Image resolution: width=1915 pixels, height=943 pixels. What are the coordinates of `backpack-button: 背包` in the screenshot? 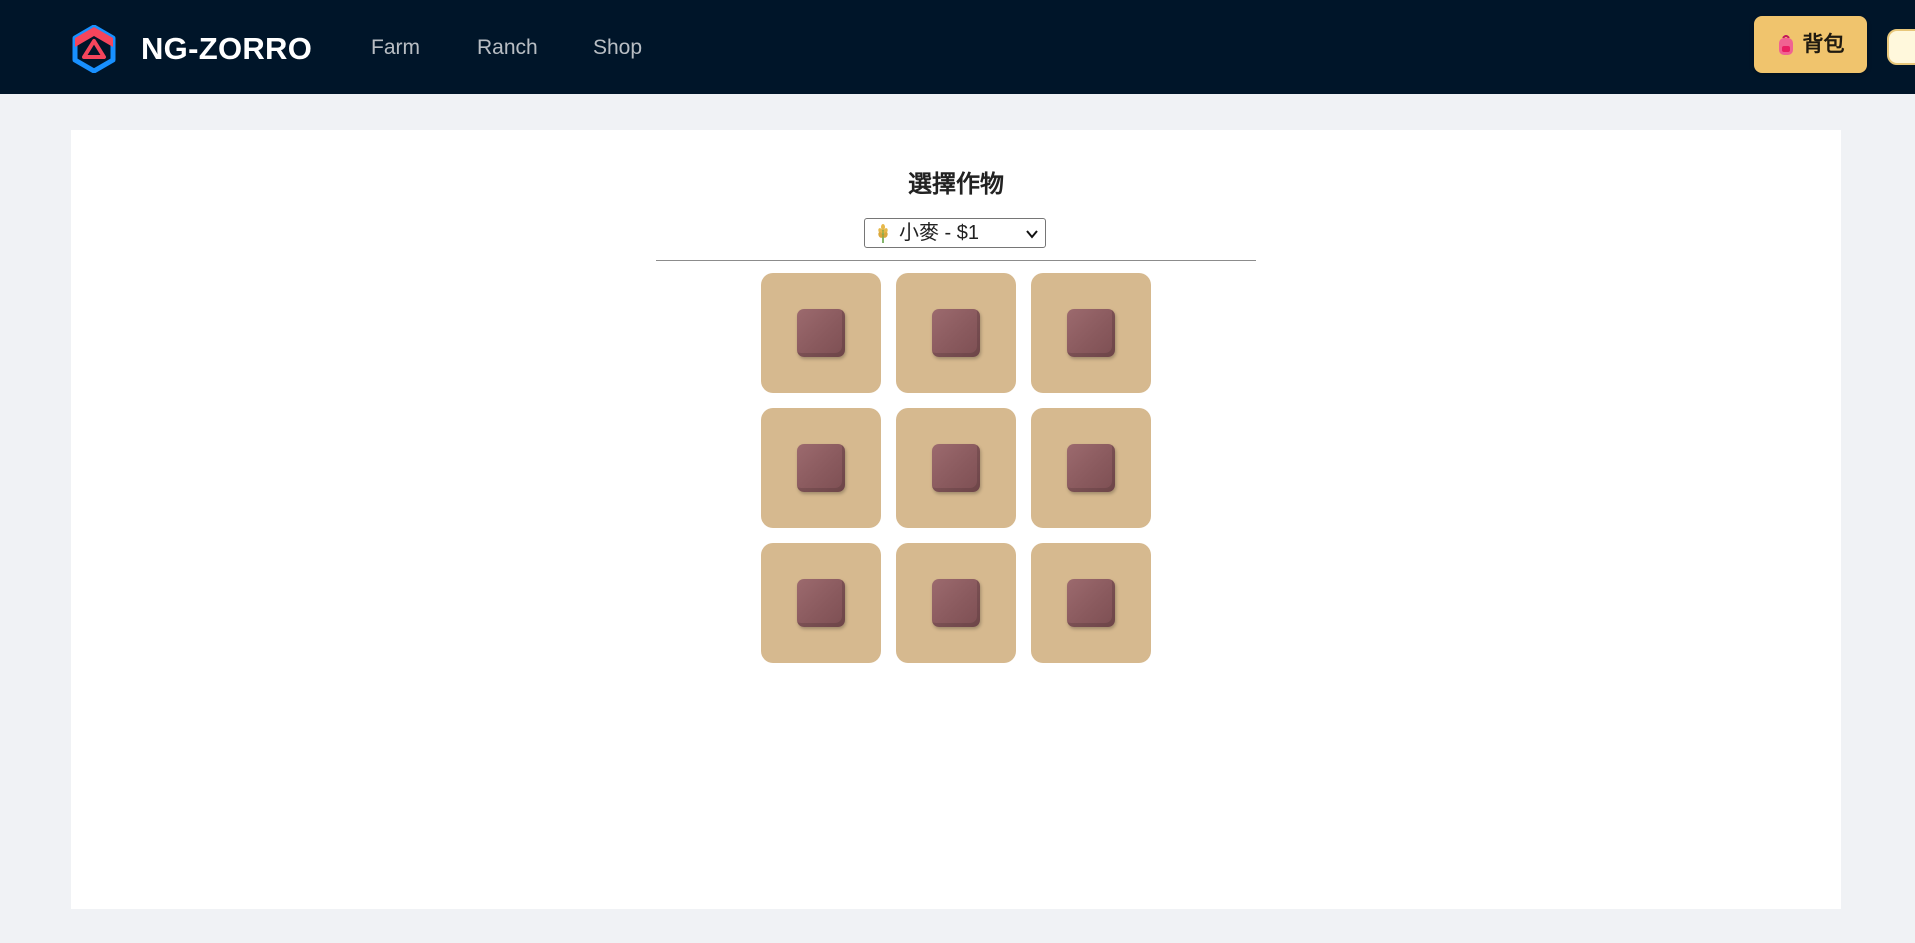 It's located at (1810, 44).